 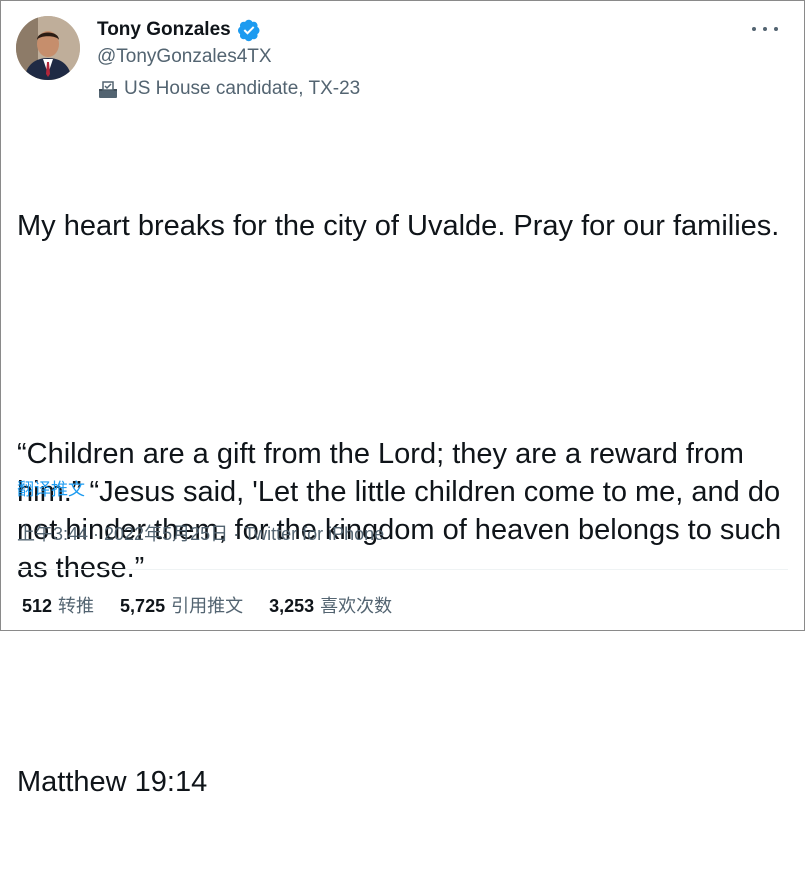 What do you see at coordinates (143, 606) in the screenshot?
I see `quotes-count: 5,725` at bounding box center [143, 606].